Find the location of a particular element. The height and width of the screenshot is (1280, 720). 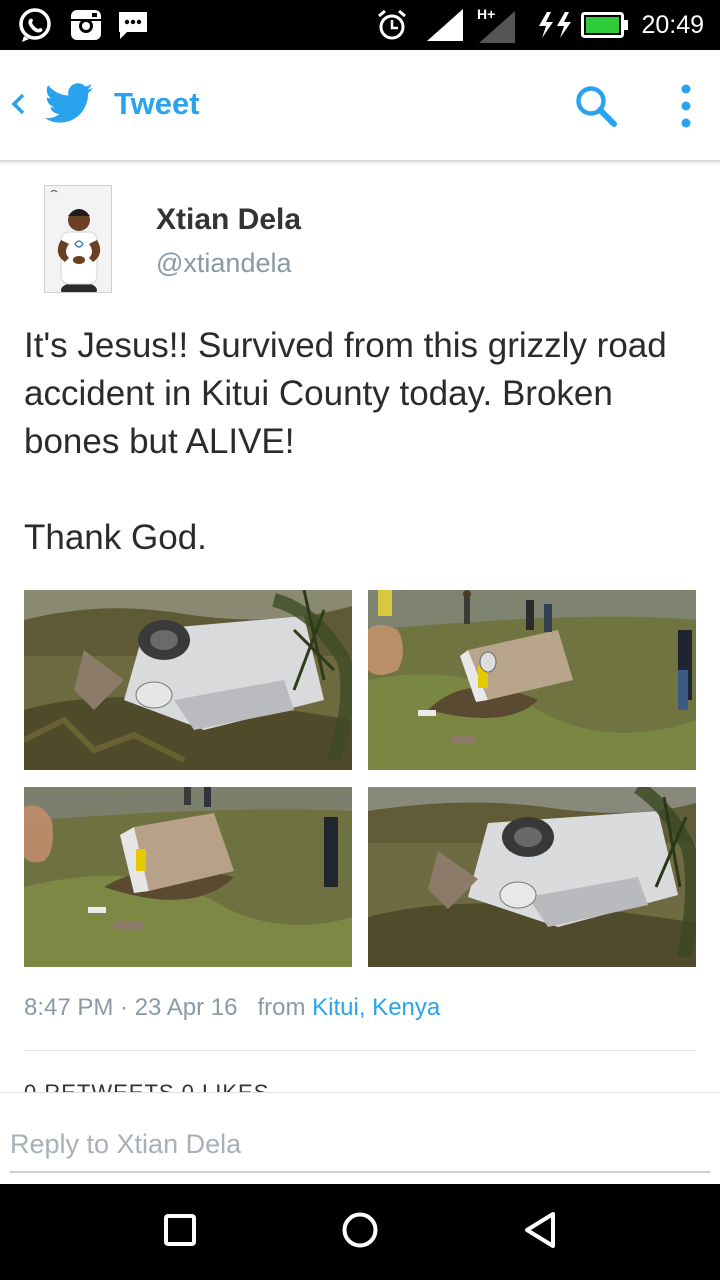

twitter-bird-icon is located at coordinates (69, 106).